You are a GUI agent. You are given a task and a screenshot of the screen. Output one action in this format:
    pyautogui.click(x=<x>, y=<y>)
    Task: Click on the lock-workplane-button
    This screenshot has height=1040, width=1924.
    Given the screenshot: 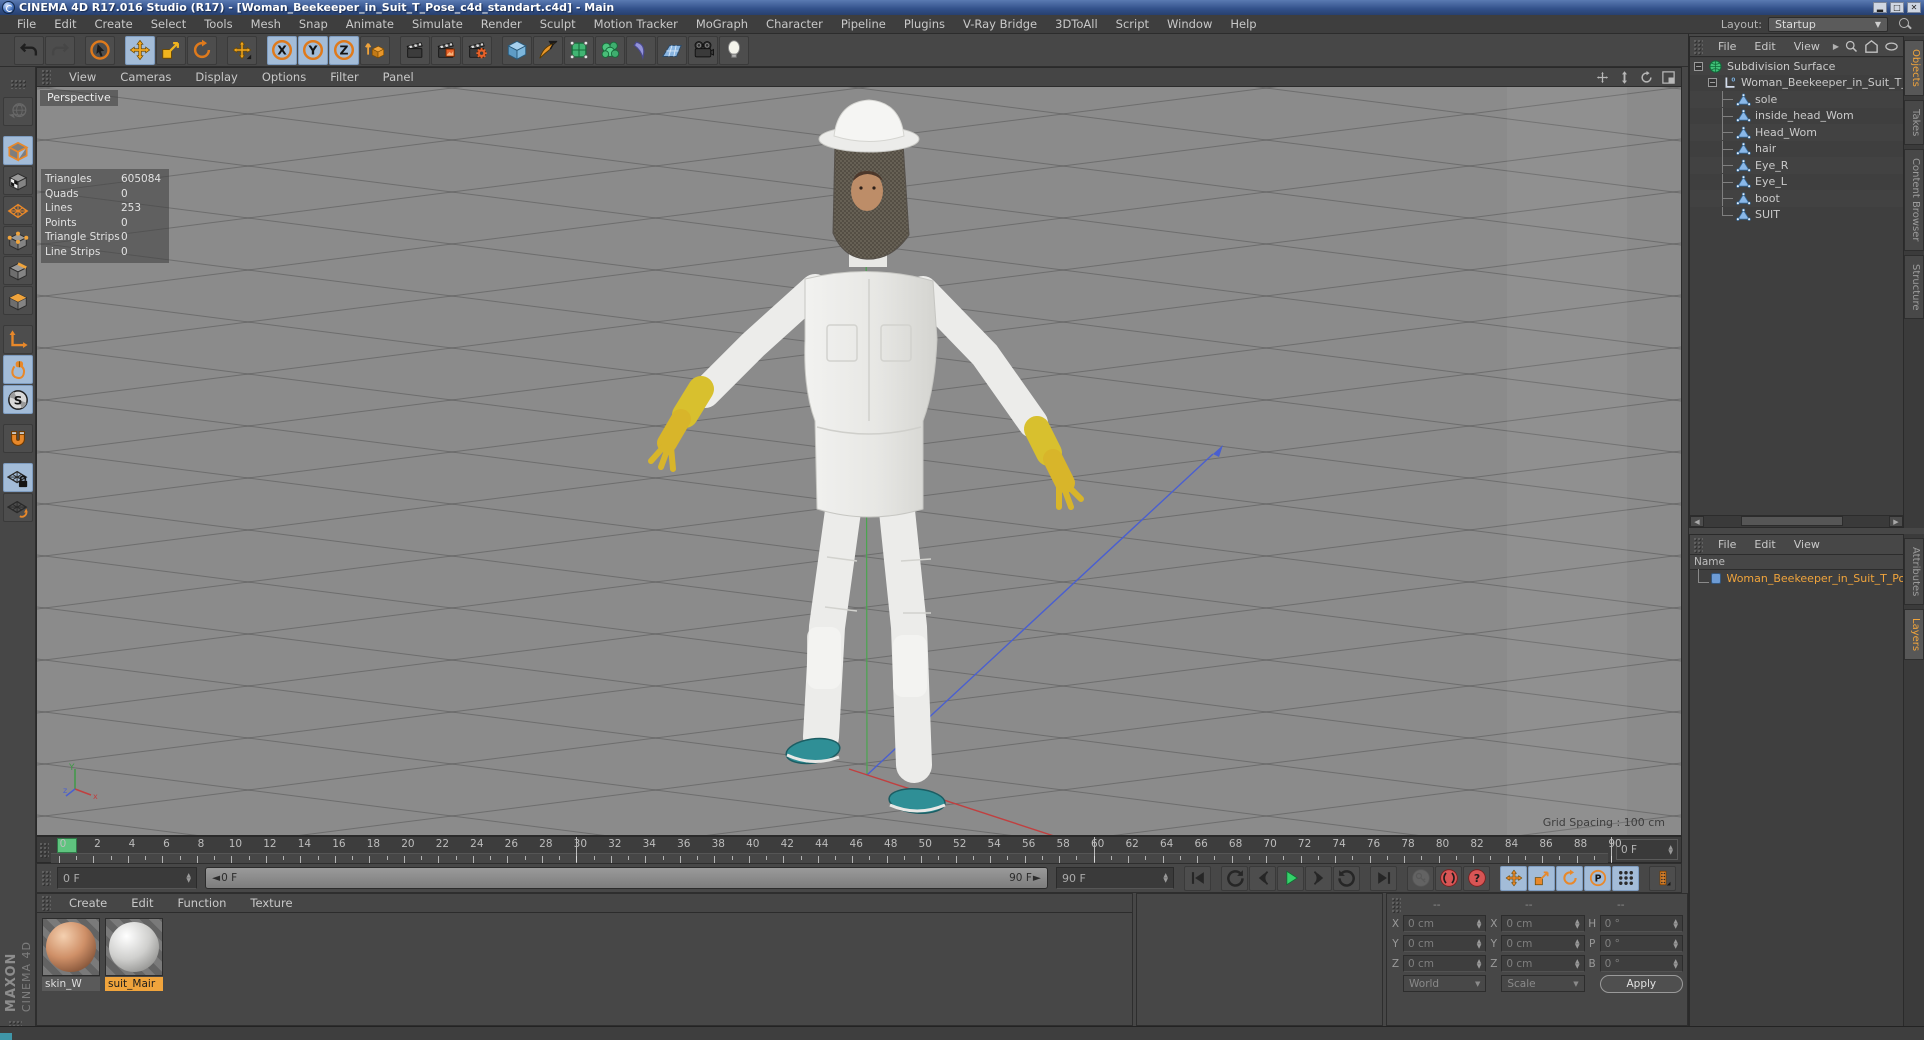 What is the action you would take?
    pyautogui.click(x=17, y=477)
    